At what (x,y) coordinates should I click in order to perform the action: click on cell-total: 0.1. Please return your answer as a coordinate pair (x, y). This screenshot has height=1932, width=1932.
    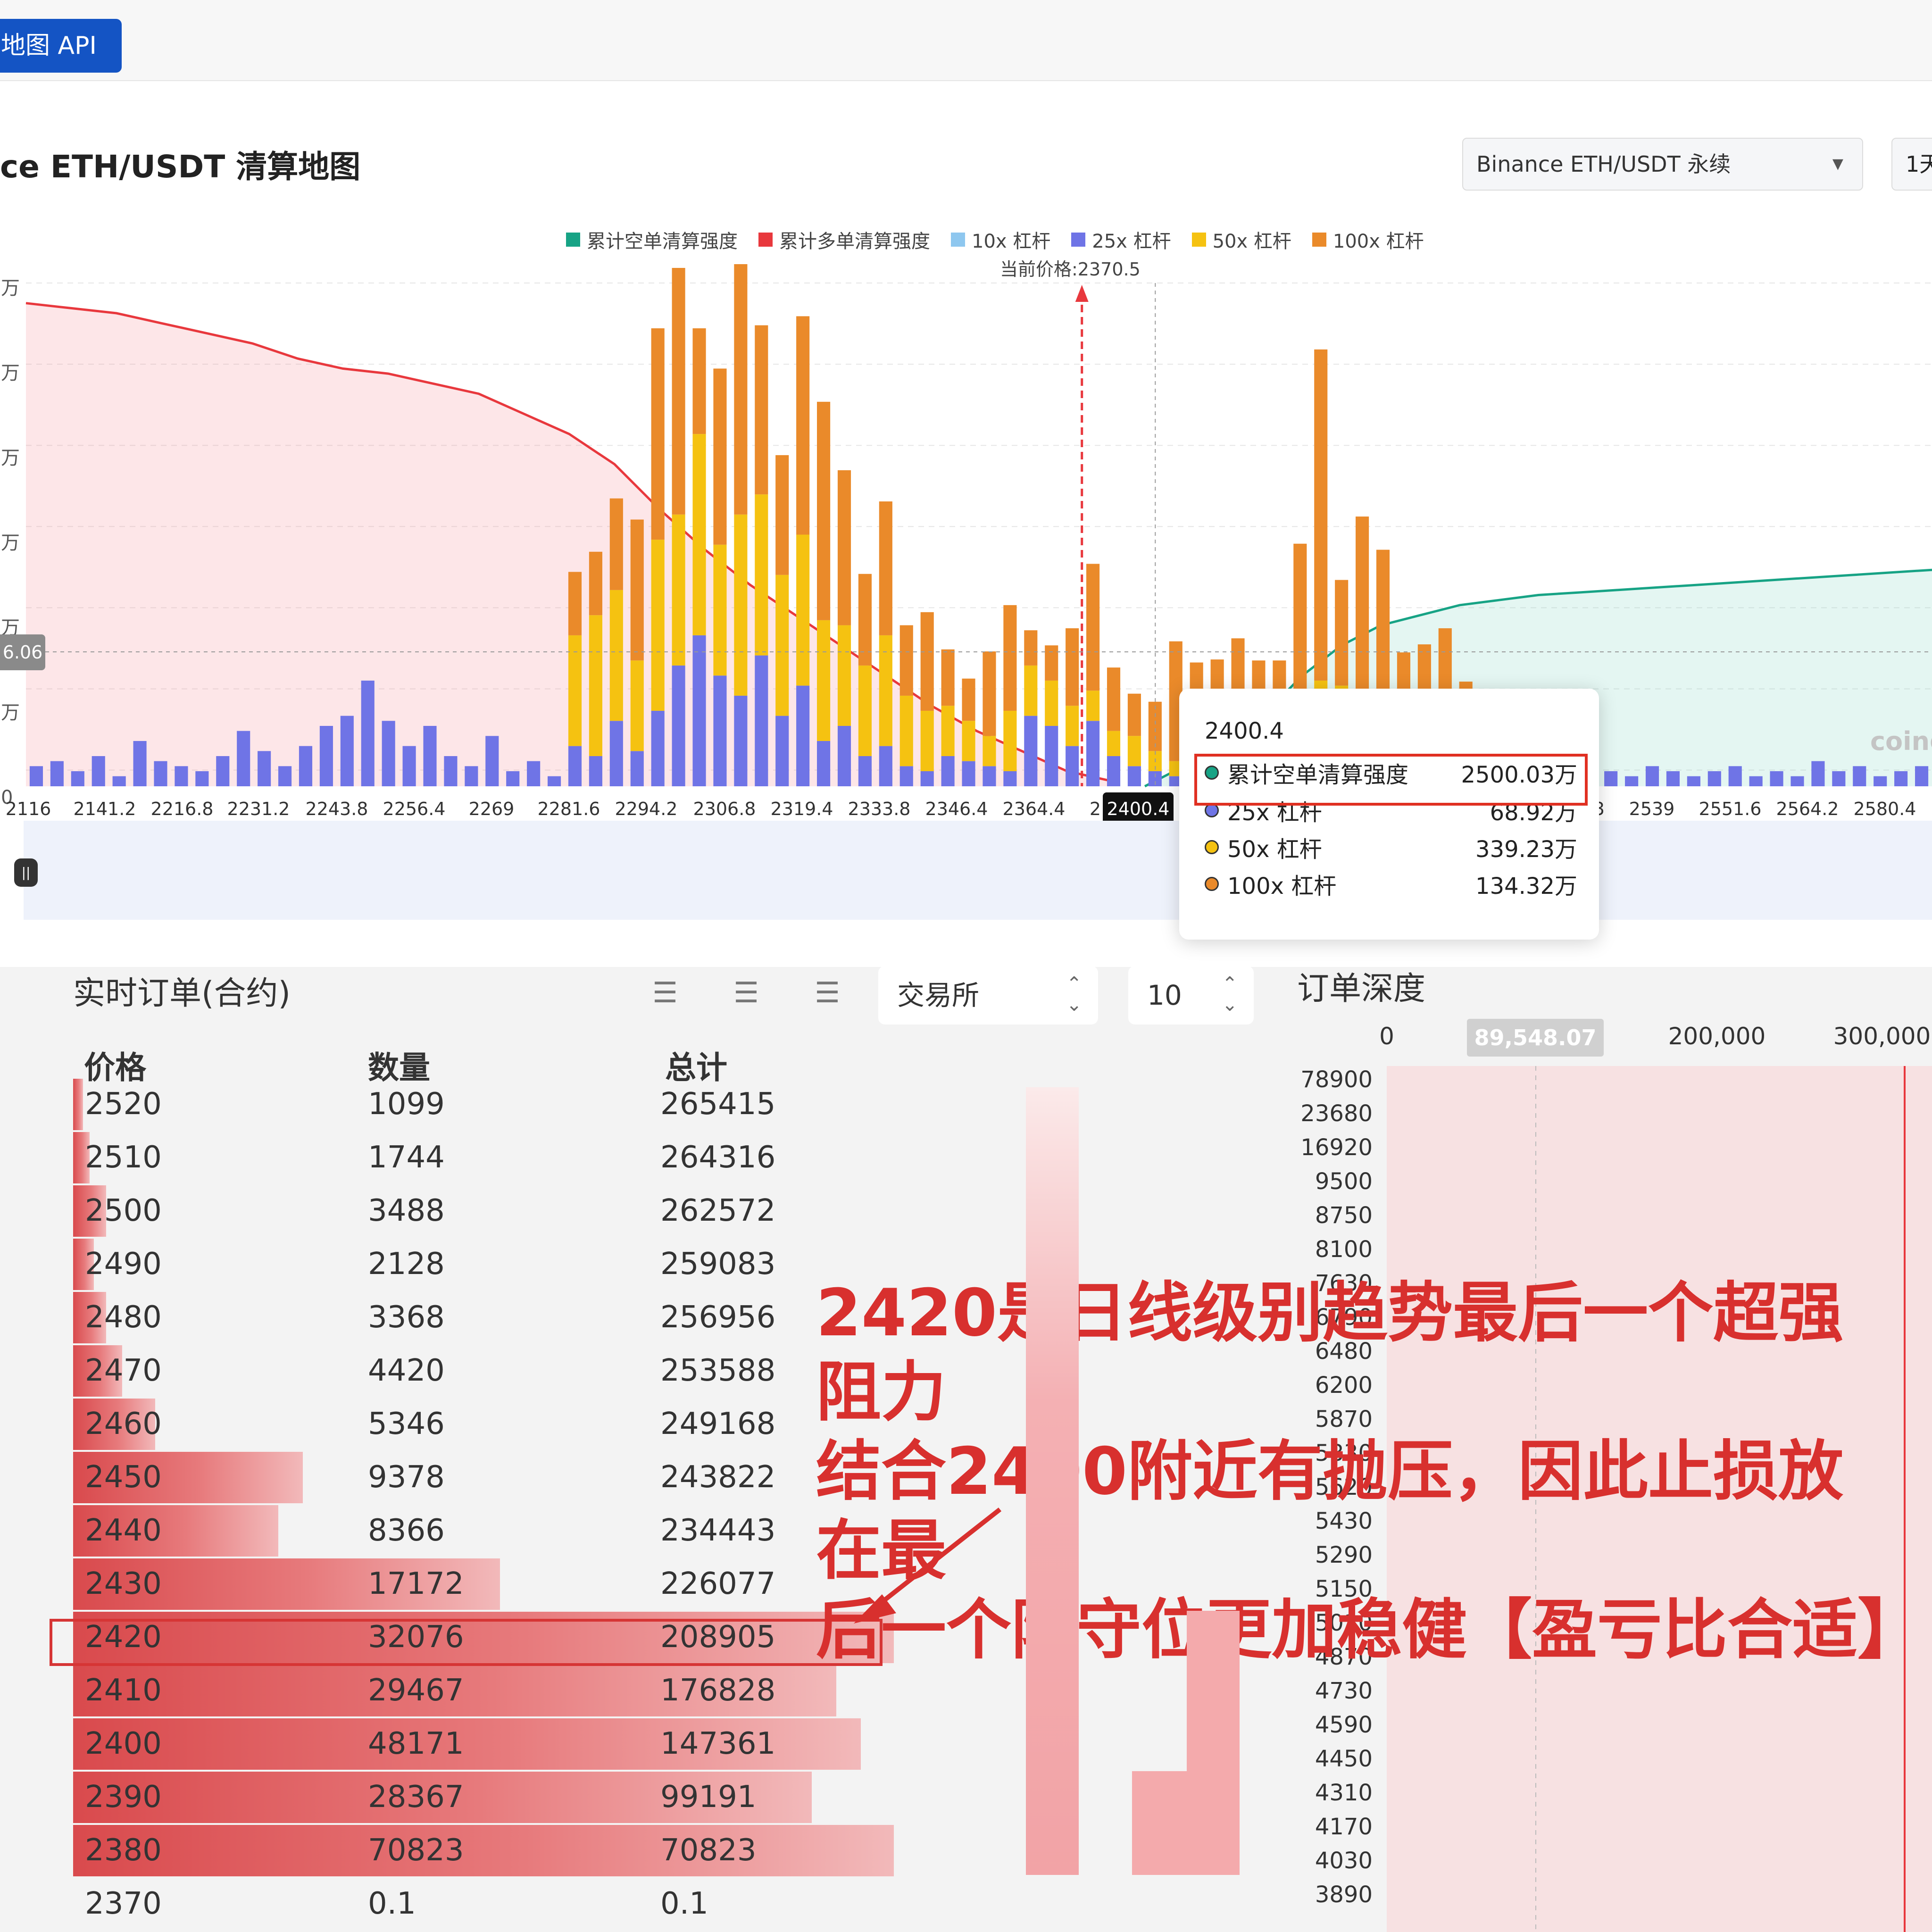
    Looking at the image, I should click on (684, 1904).